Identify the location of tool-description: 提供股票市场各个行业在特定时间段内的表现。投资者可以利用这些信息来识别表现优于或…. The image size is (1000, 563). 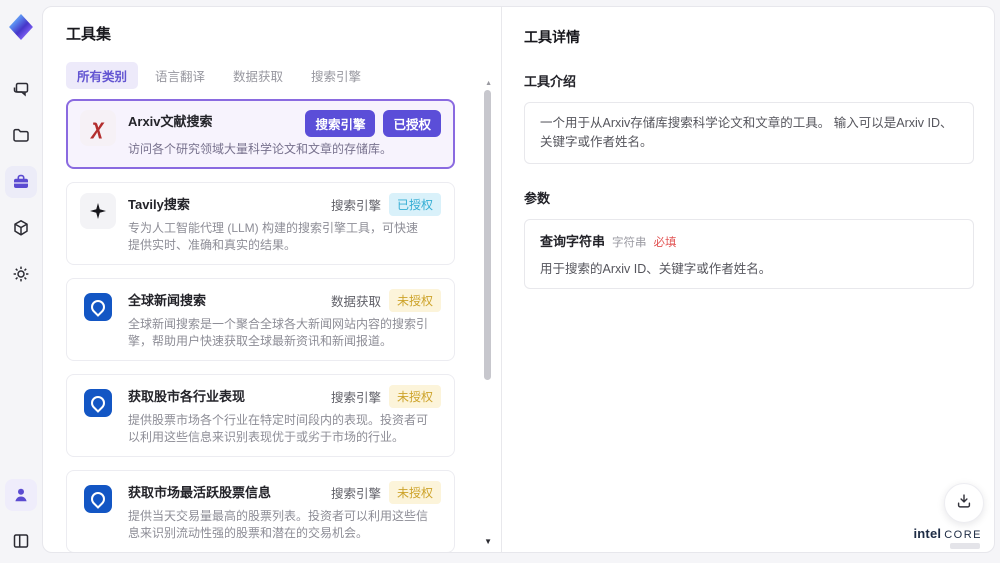
(278, 428).